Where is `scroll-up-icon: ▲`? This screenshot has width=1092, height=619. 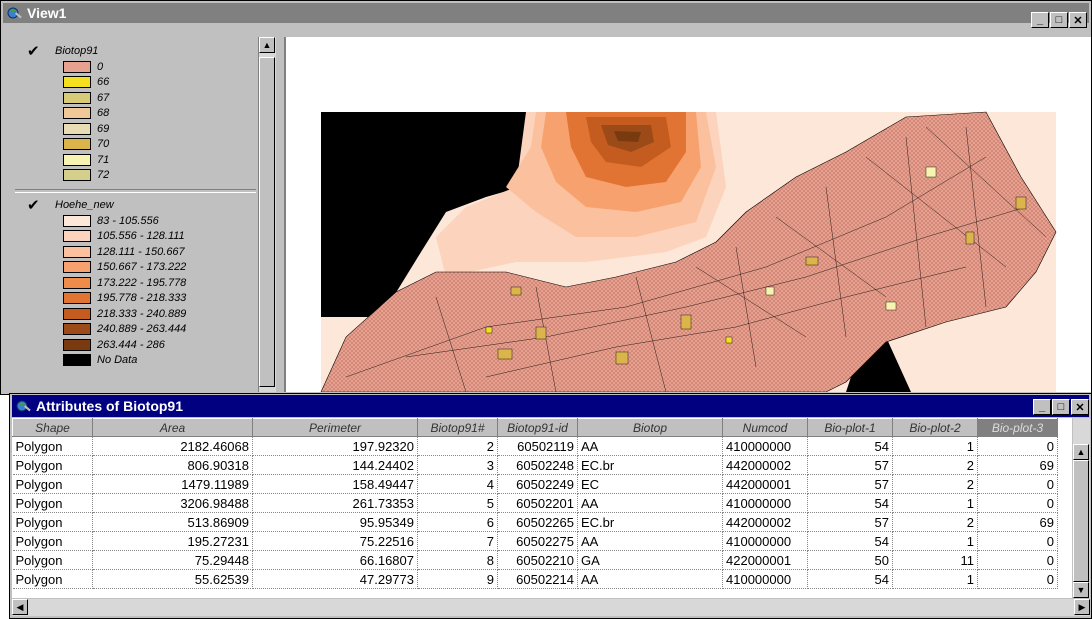 scroll-up-icon: ▲ is located at coordinates (1081, 452).